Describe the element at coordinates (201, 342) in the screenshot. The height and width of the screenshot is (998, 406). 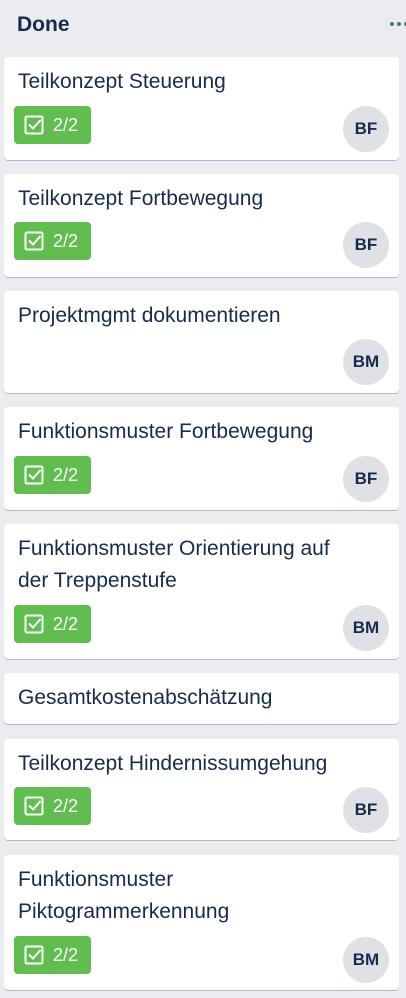
I see `card: Projektmgmt dokumentieren BM` at that location.